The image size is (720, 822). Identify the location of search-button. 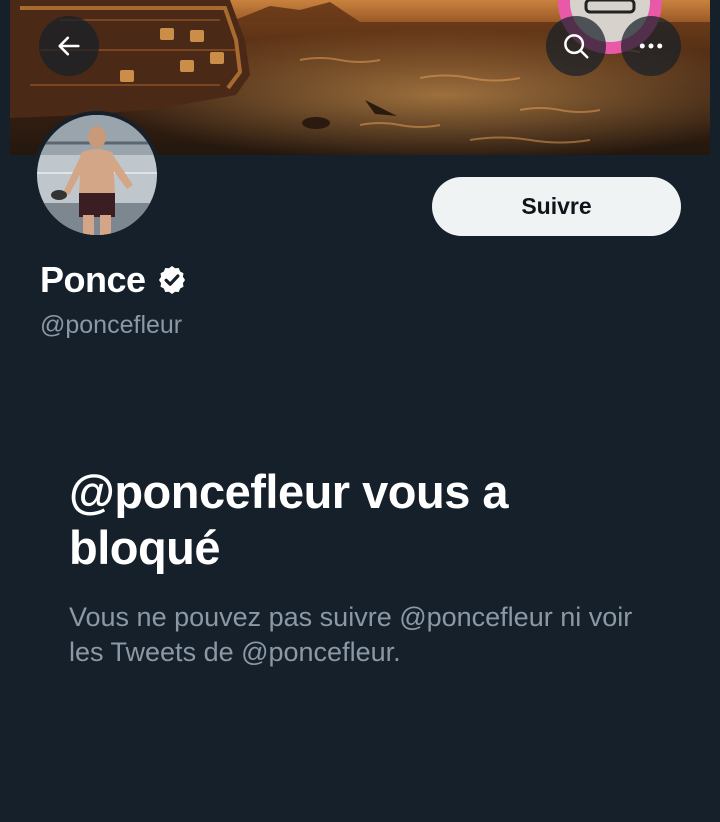
(576, 46).